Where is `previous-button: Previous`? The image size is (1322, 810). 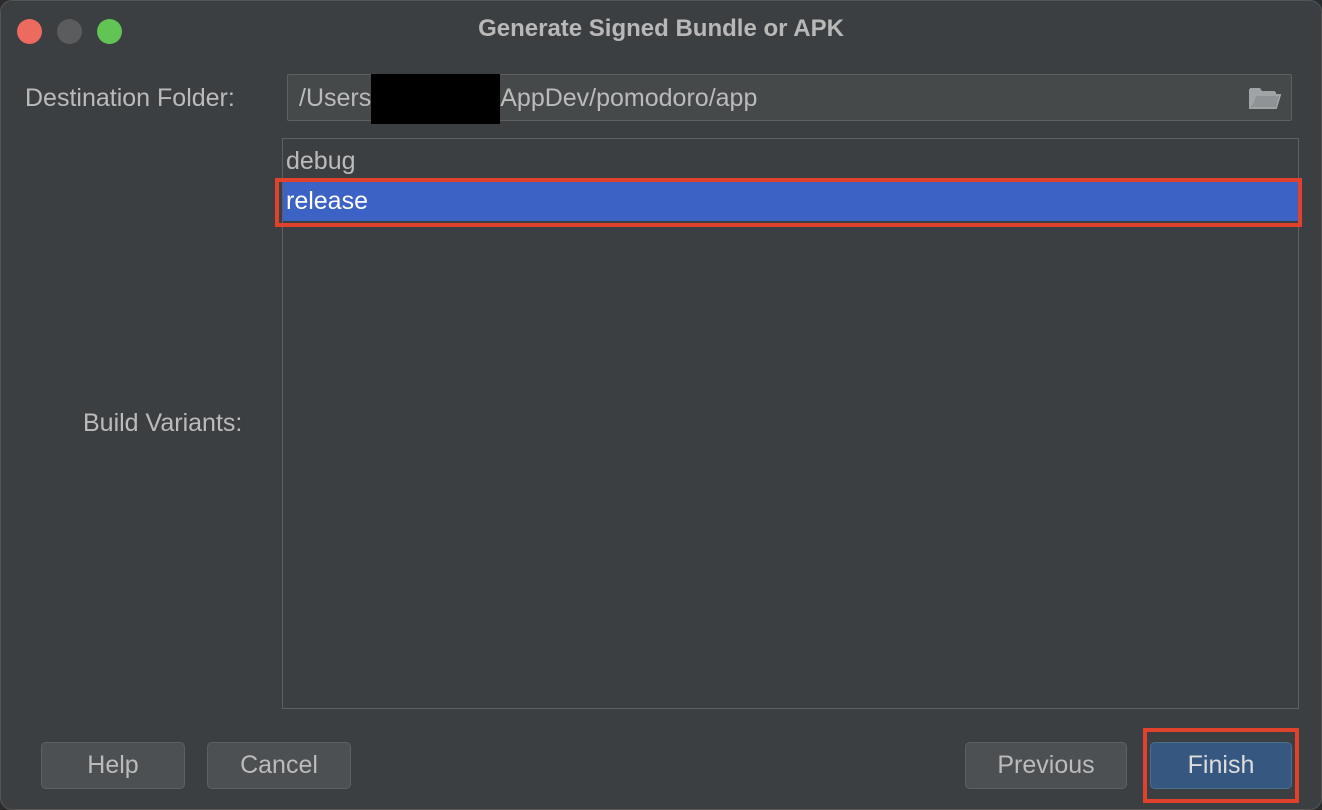
previous-button: Previous is located at coordinates (1046, 765).